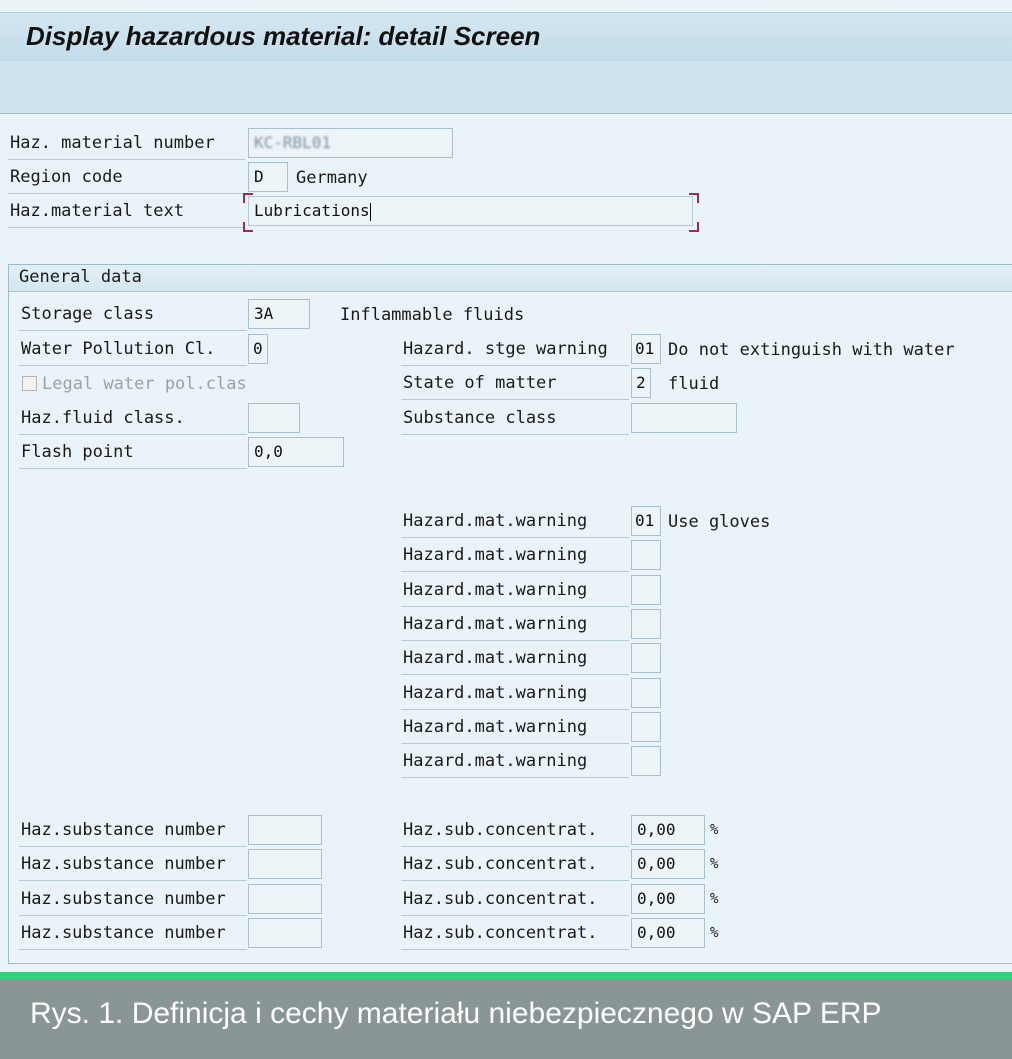 This screenshot has height=1059, width=1012. I want to click on general-data-header: General data, so click(510, 278).